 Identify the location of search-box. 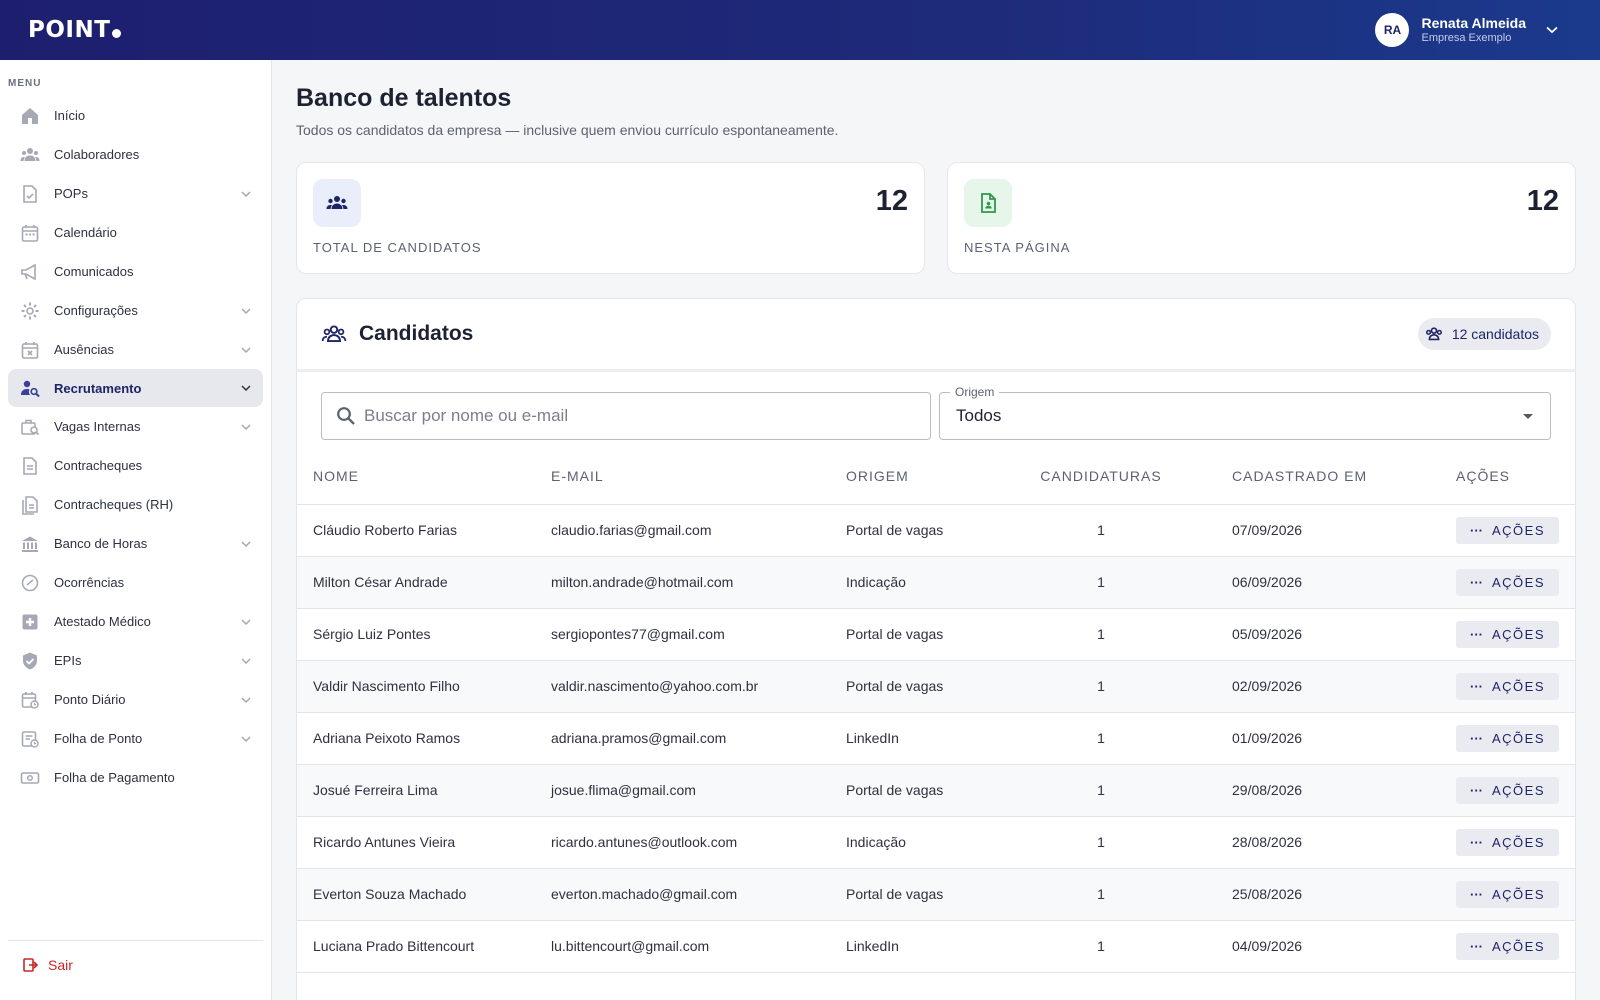
(626, 416).